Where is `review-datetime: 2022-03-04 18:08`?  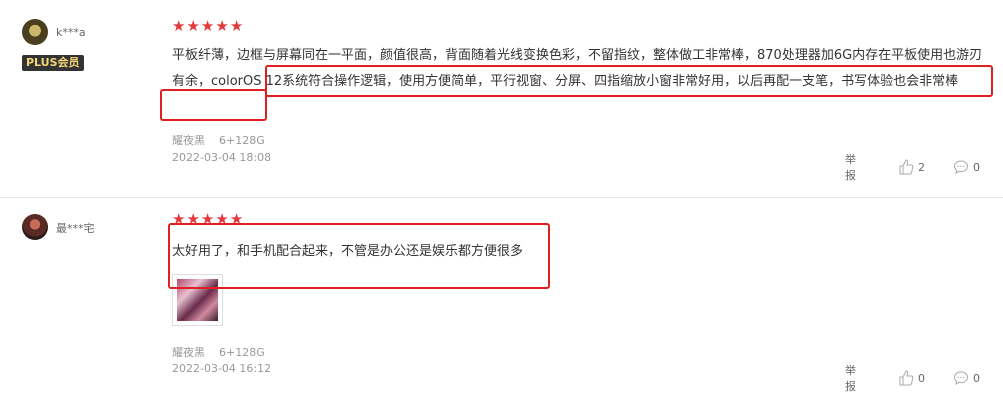
review-datetime: 2022-03-04 18:08 is located at coordinates (222, 157).